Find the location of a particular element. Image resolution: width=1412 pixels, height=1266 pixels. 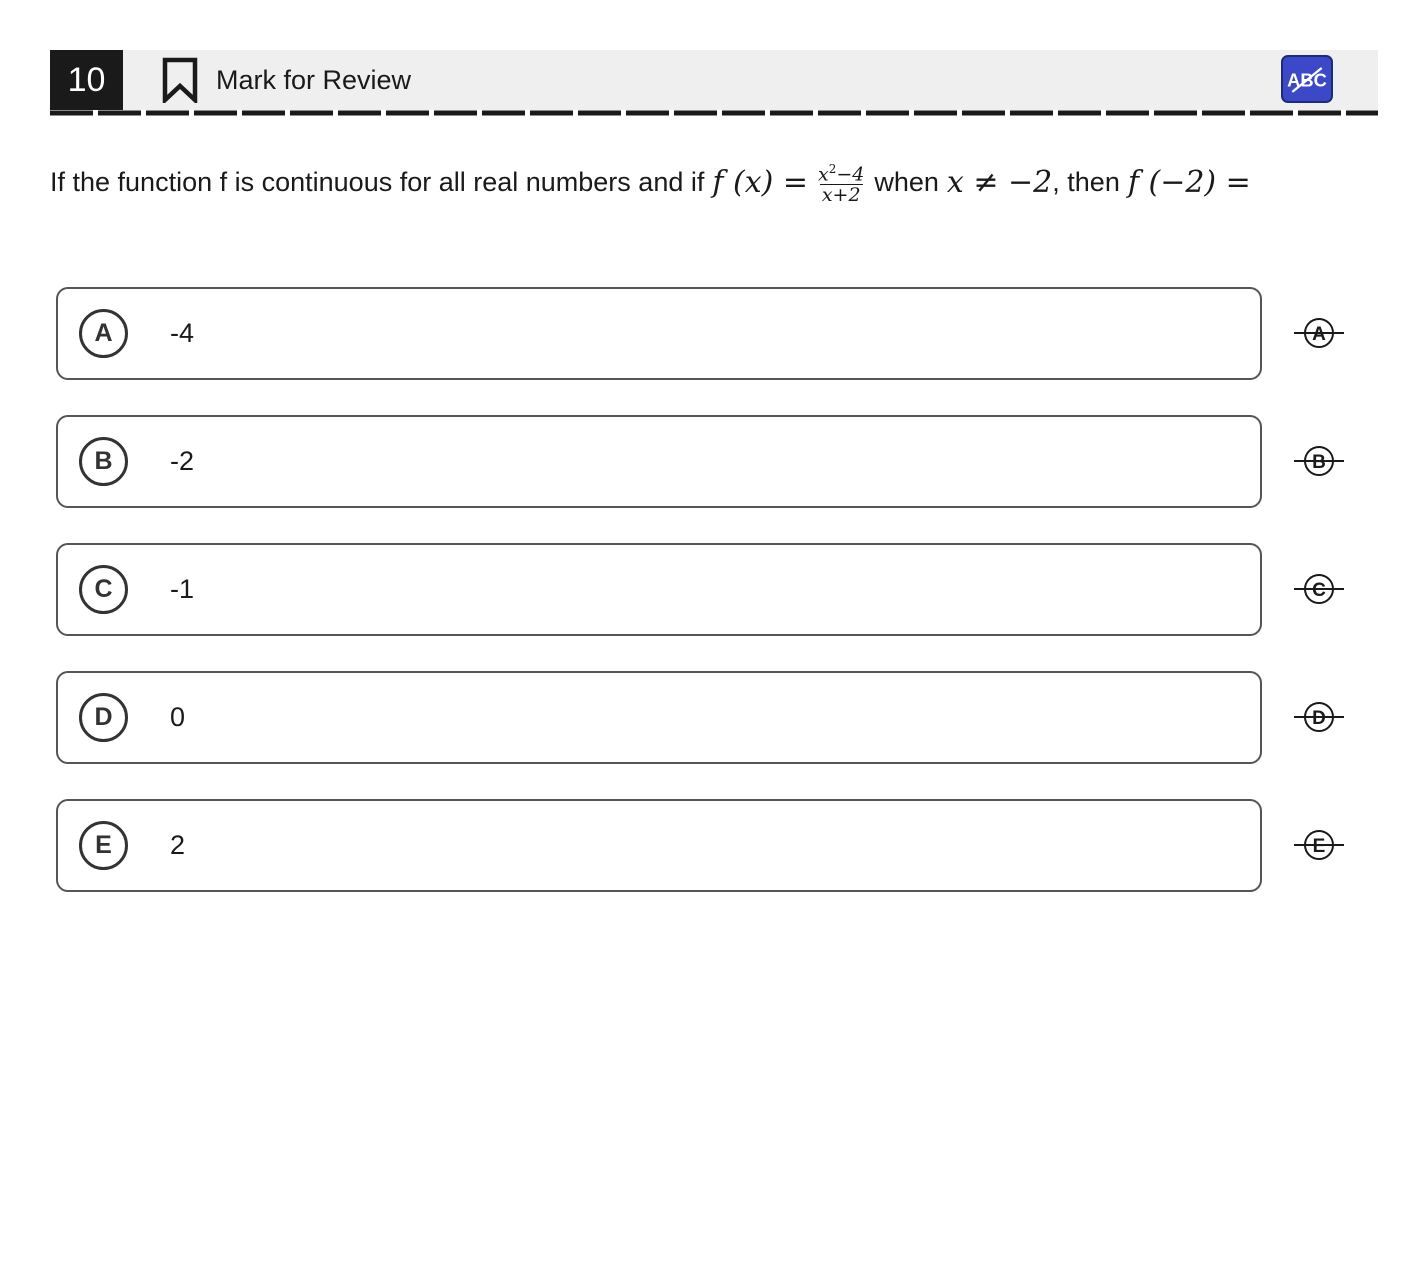

eliminate-option-a-button: A is located at coordinates (1319, 333).